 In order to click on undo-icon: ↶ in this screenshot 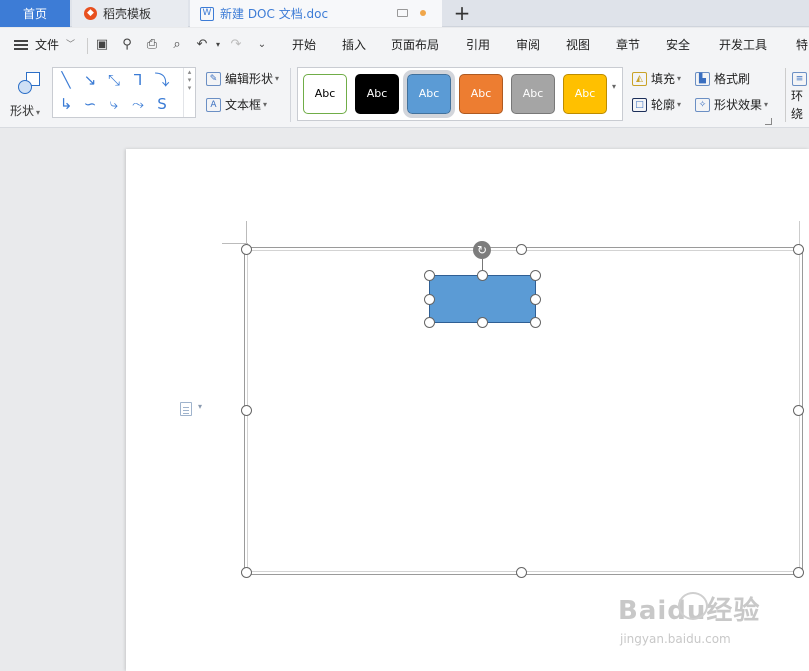, I will do `click(202, 45)`.